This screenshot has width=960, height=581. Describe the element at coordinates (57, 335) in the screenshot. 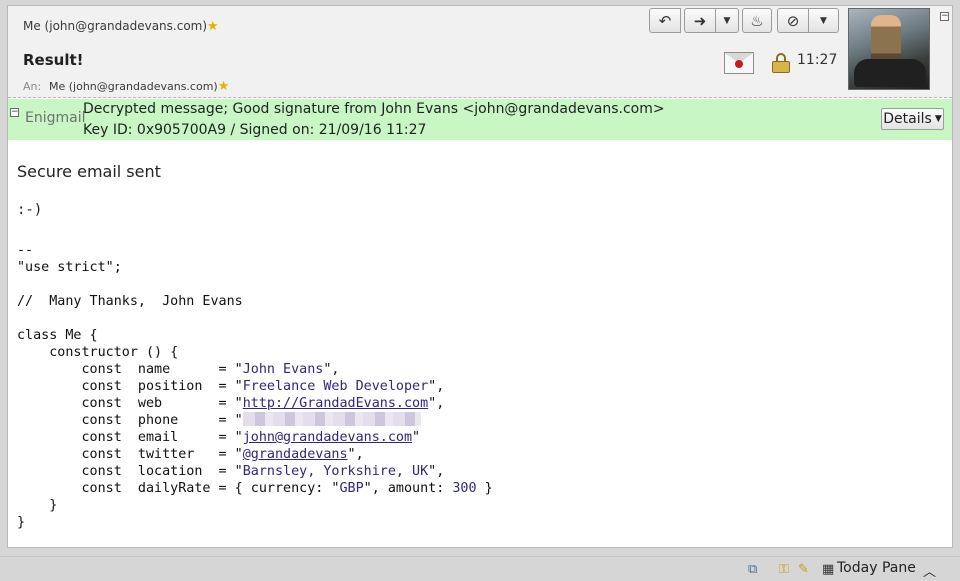

I see `class-open: class Me {` at that location.